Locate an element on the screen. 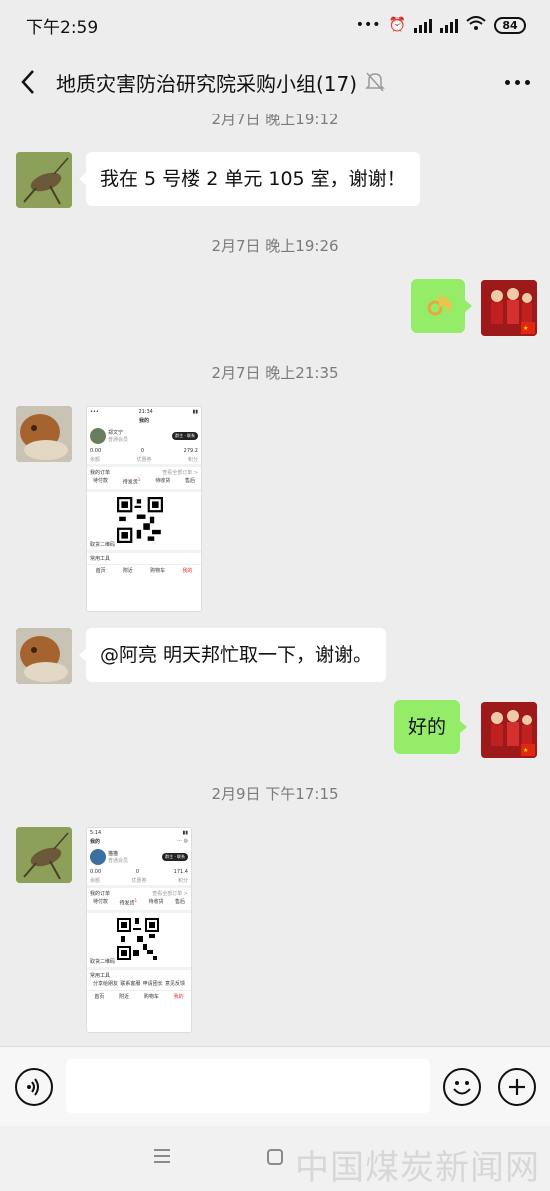 The height and width of the screenshot is (1191, 550). timestamp: 2月9日 下午17:15 is located at coordinates (275, 794).